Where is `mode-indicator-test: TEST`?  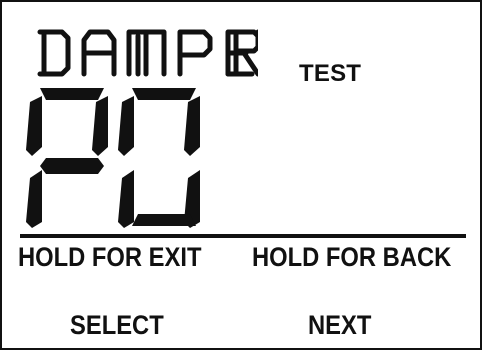 mode-indicator-test: TEST is located at coordinates (330, 73).